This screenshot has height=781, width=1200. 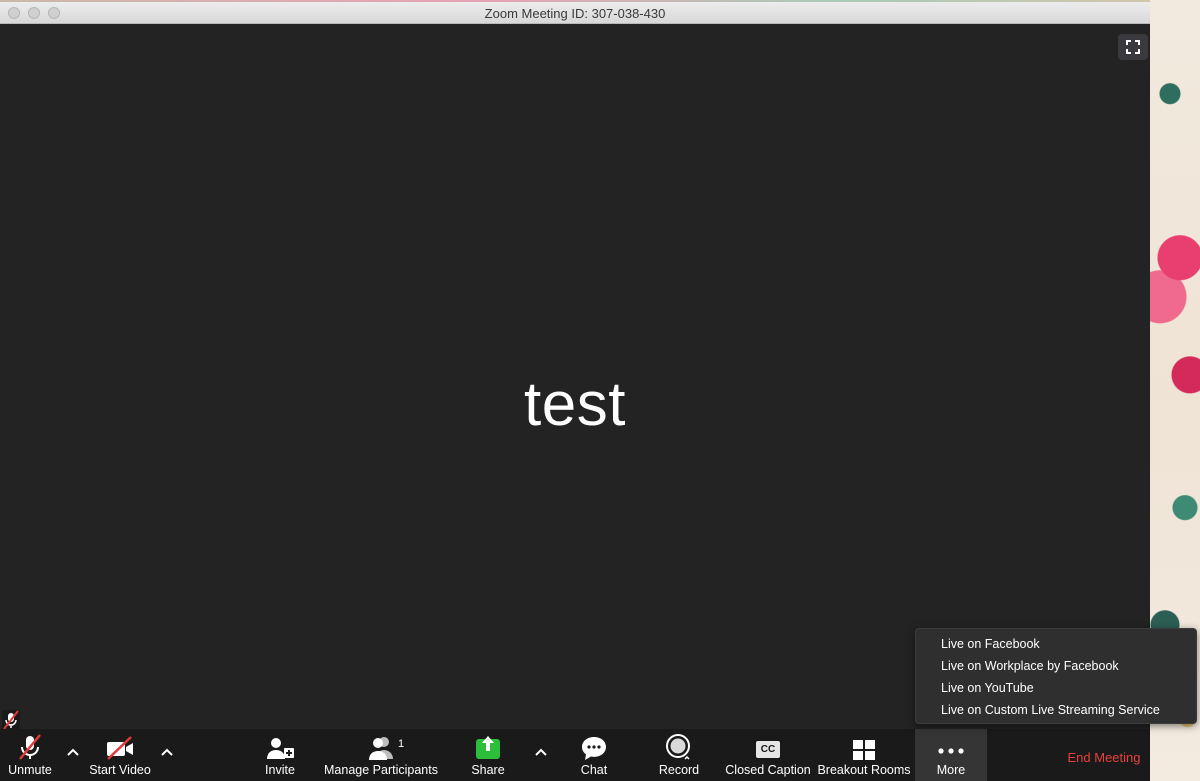 I want to click on invite-label: Invite, so click(x=280, y=770).